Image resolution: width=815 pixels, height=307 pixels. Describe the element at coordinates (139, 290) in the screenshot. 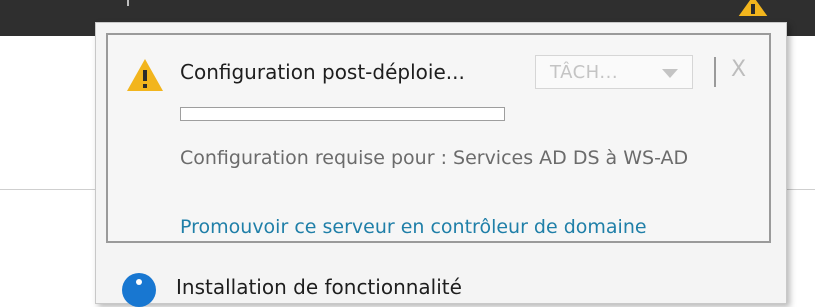

I see `info-icon` at that location.